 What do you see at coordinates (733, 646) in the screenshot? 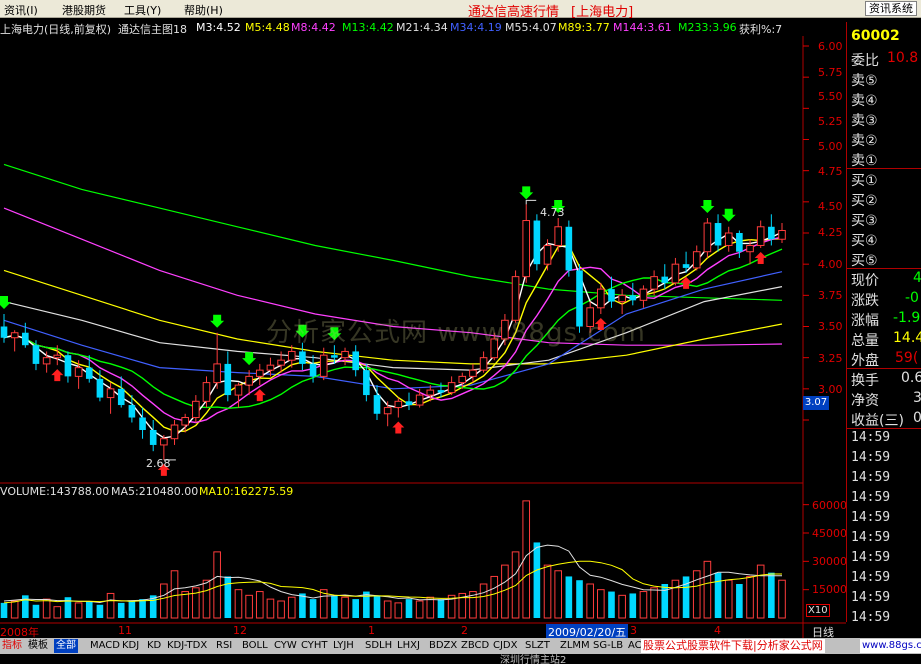
I see `download-banner: 股票公式股票软件下载|分析家公式网` at bounding box center [733, 646].